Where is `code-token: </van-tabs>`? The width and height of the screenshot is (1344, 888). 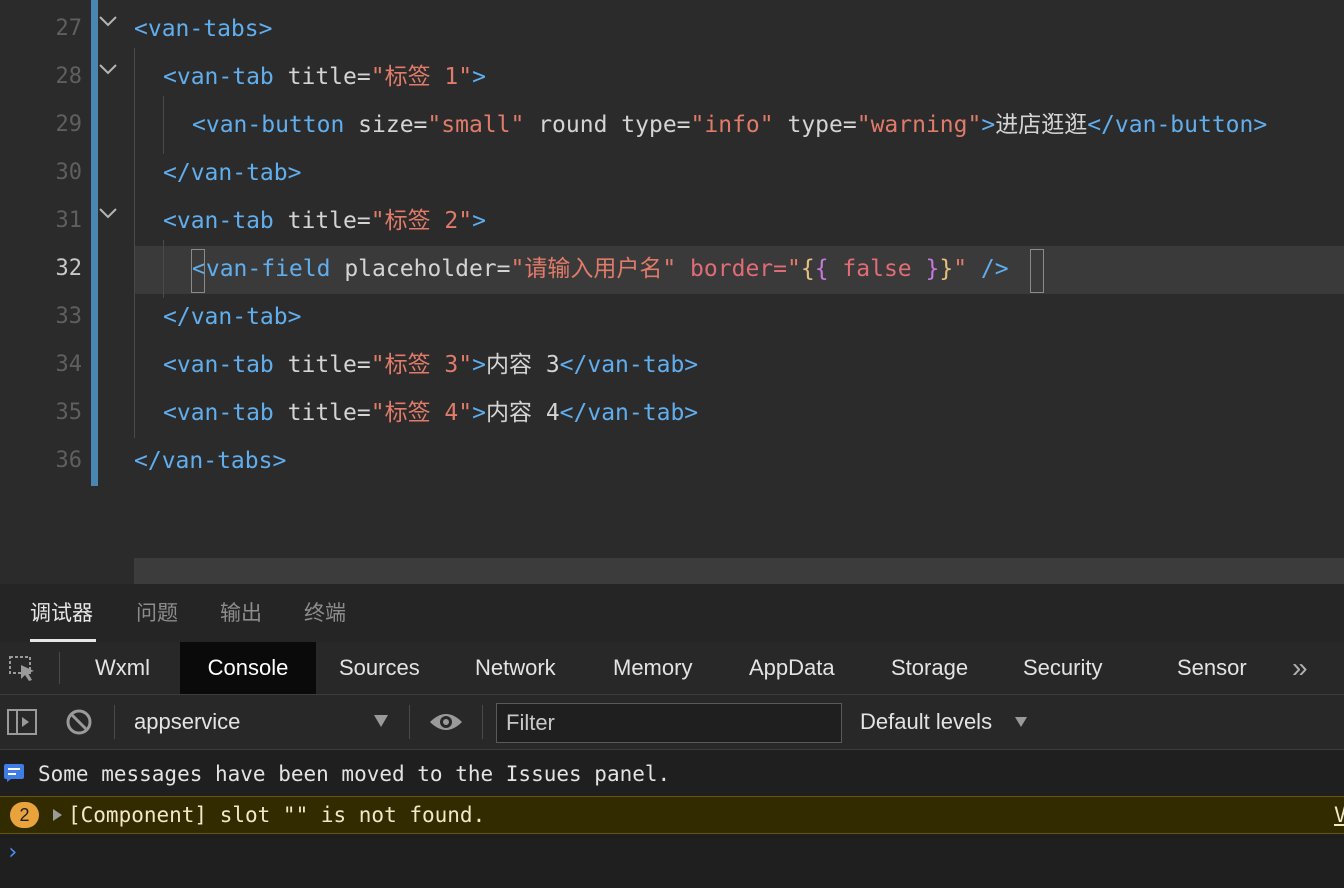 code-token: </van-tabs> is located at coordinates (210, 461).